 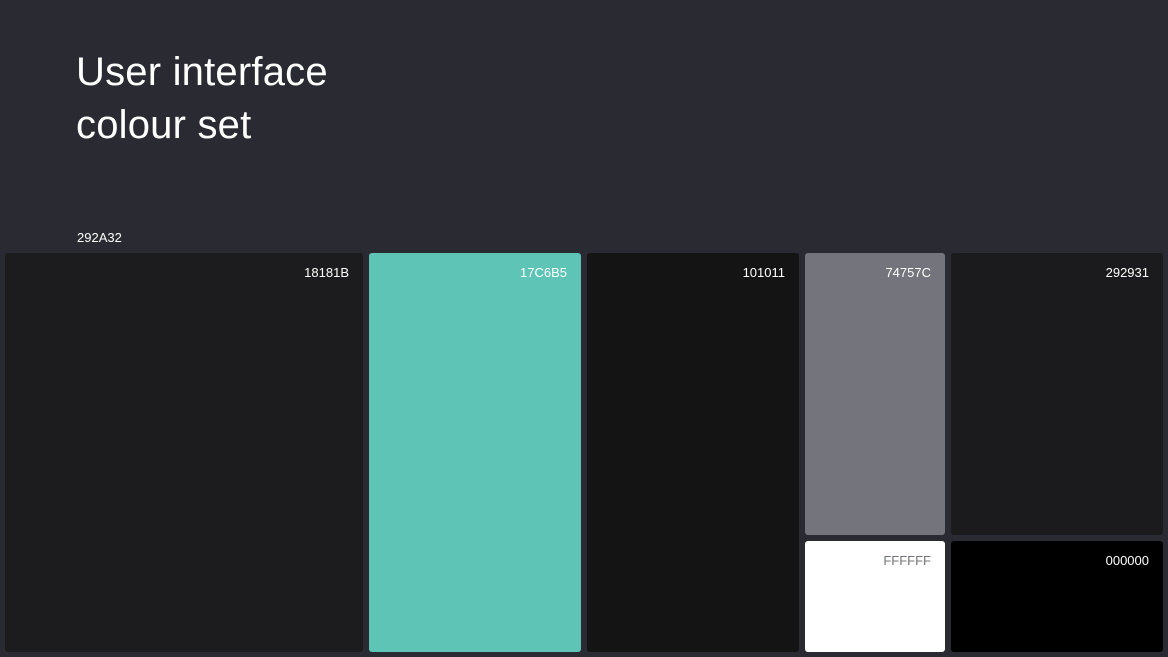 What do you see at coordinates (1127, 272) in the screenshot?
I see `swatch-code: 292931` at bounding box center [1127, 272].